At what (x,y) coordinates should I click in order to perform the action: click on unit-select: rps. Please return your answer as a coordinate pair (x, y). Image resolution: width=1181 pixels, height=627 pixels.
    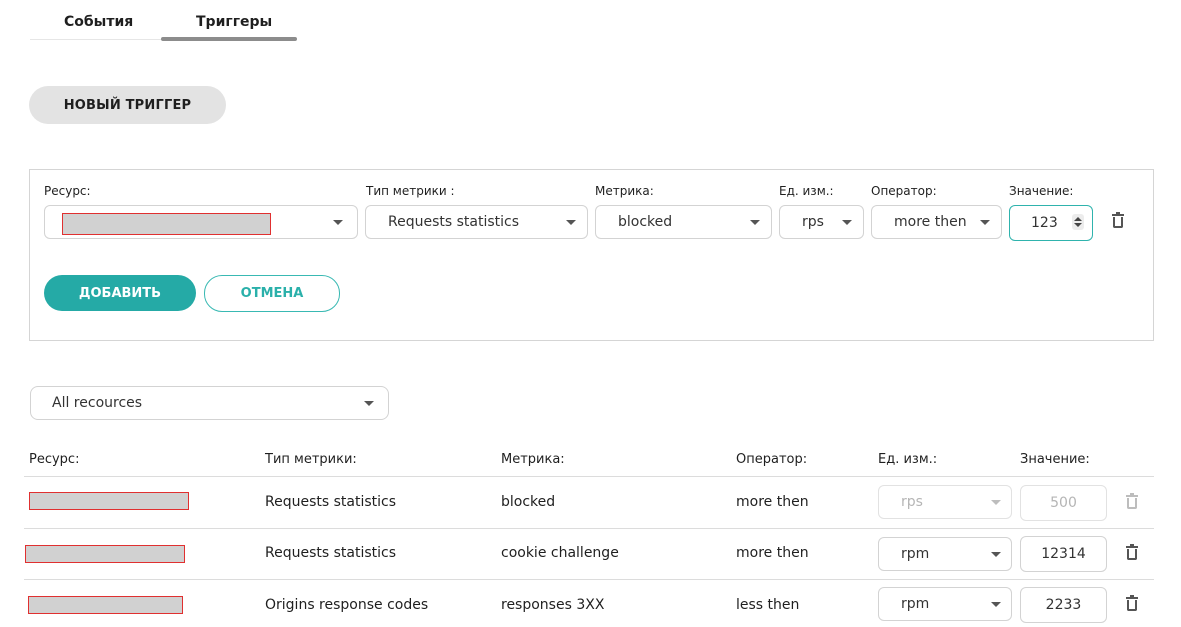
    Looking at the image, I should click on (821, 222).